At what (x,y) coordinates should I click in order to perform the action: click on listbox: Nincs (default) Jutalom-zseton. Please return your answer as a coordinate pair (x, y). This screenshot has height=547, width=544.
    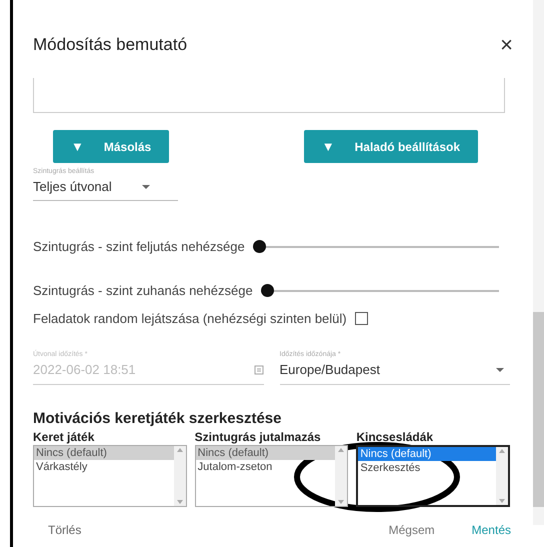
    Looking at the image, I should click on (271, 475).